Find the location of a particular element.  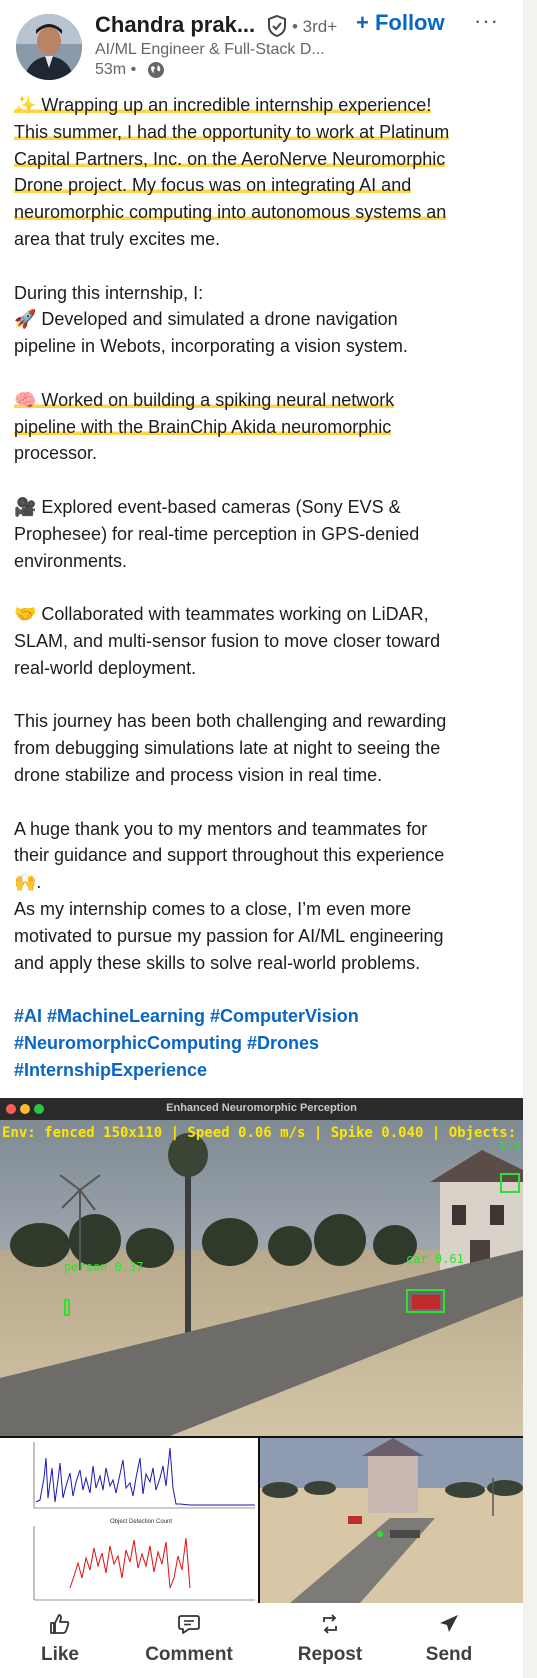

globe-icon is located at coordinates (156, 70).